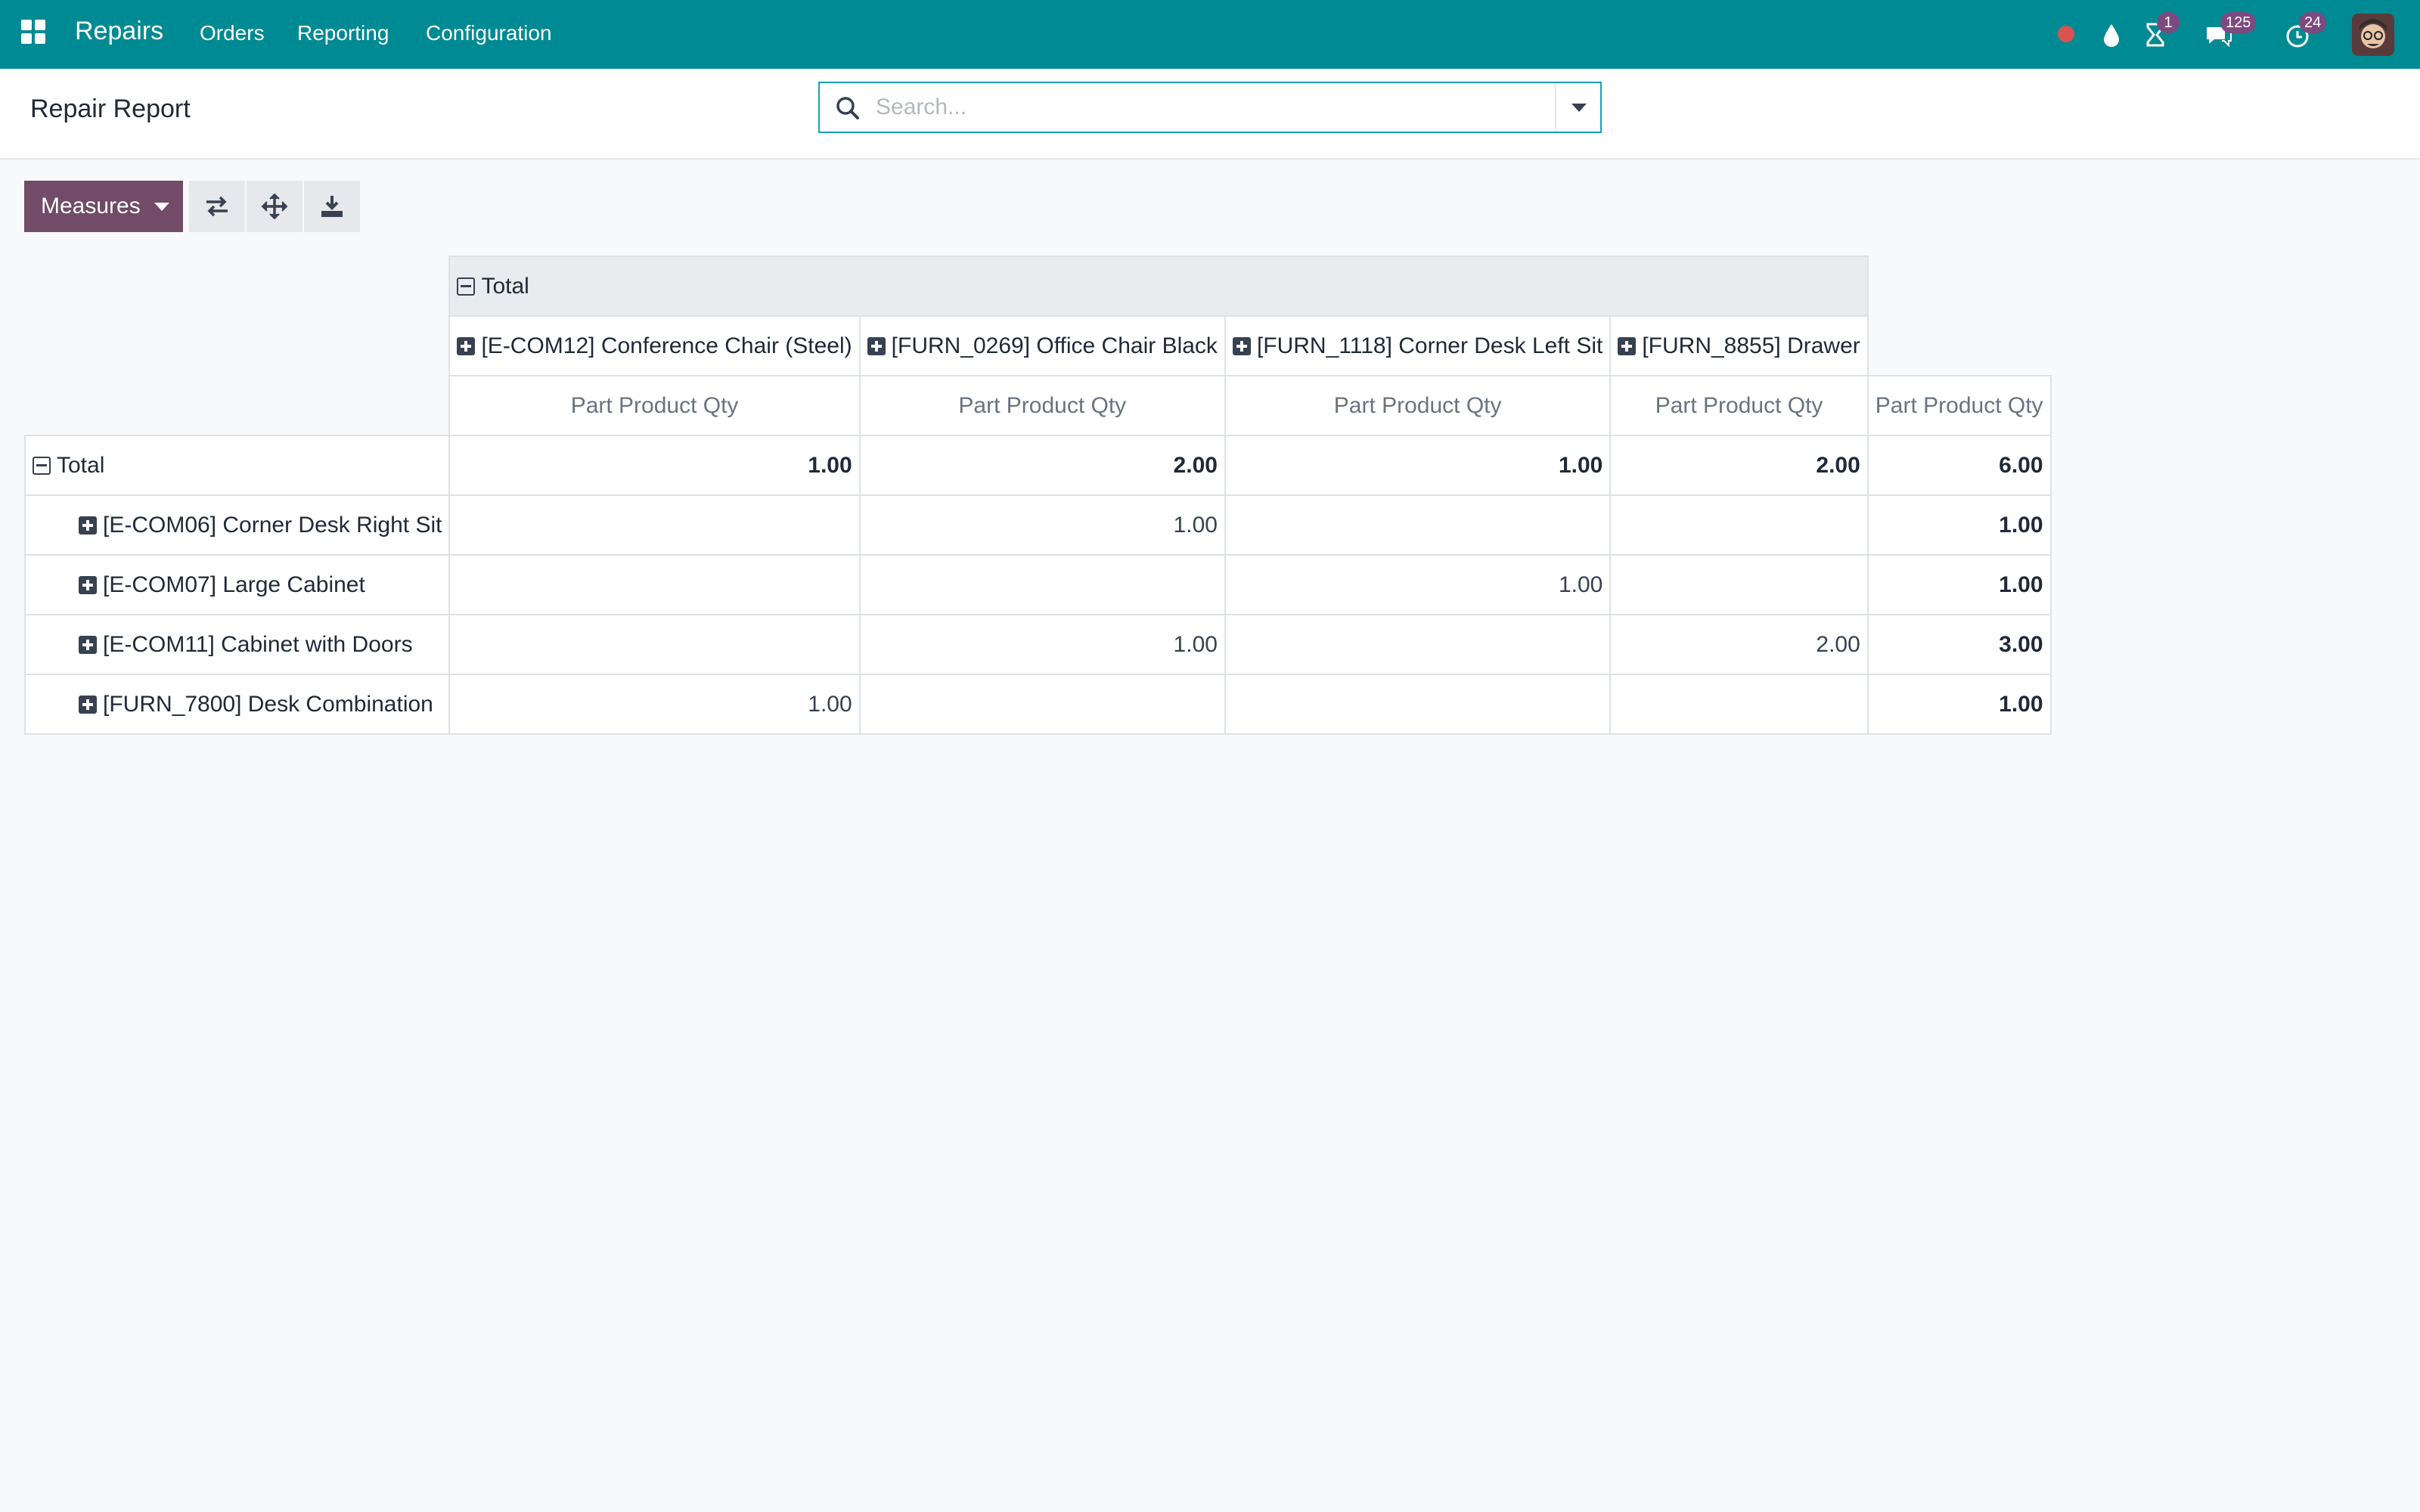  Describe the element at coordinates (1959, 405) in the screenshot. I see `measure-header-total: Part Product Qty` at that location.